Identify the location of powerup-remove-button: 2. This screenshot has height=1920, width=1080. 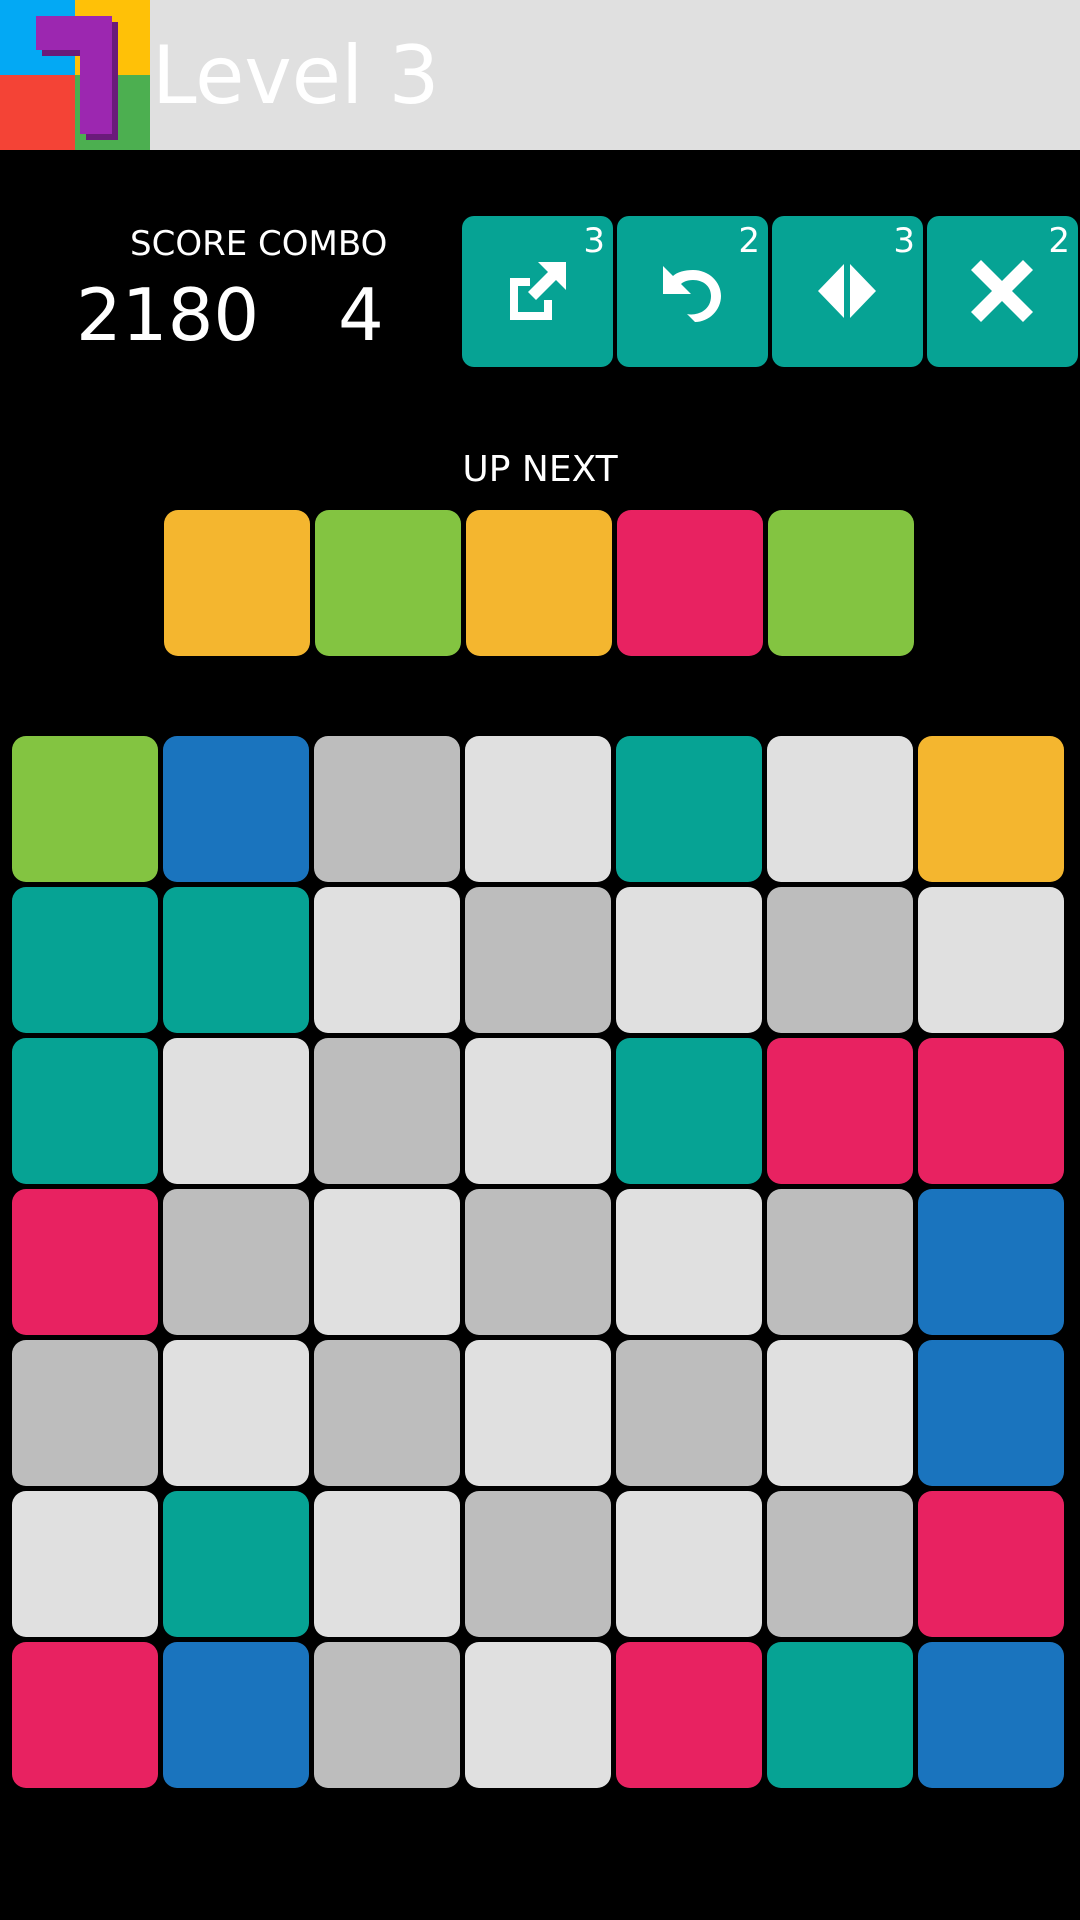
(1002, 291).